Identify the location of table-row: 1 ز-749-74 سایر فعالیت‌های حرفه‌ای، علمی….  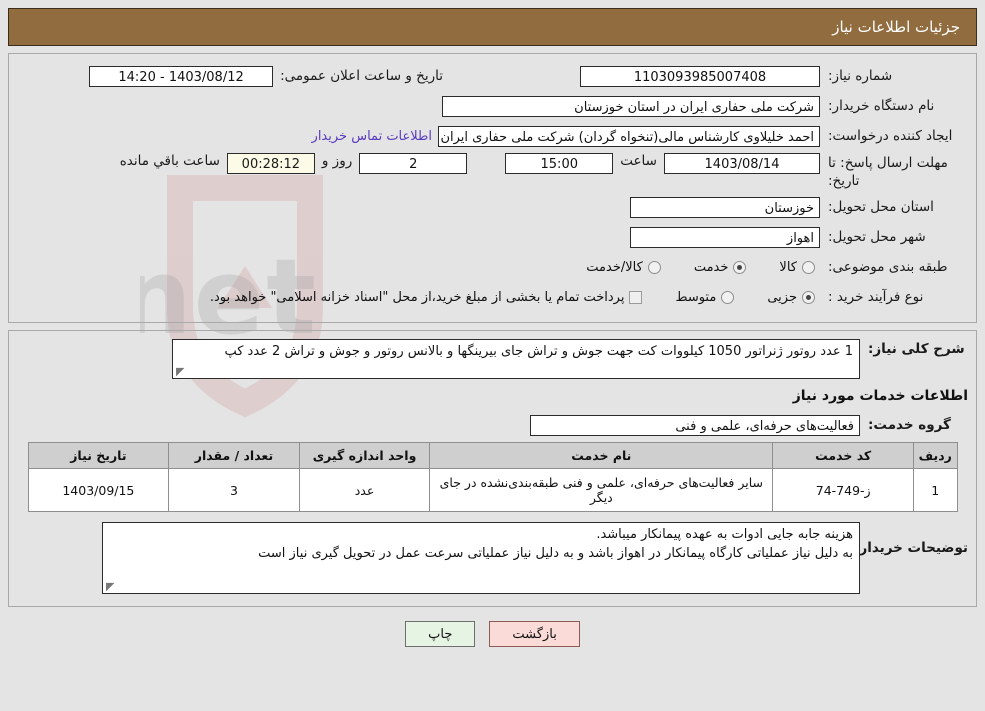
(492, 490).